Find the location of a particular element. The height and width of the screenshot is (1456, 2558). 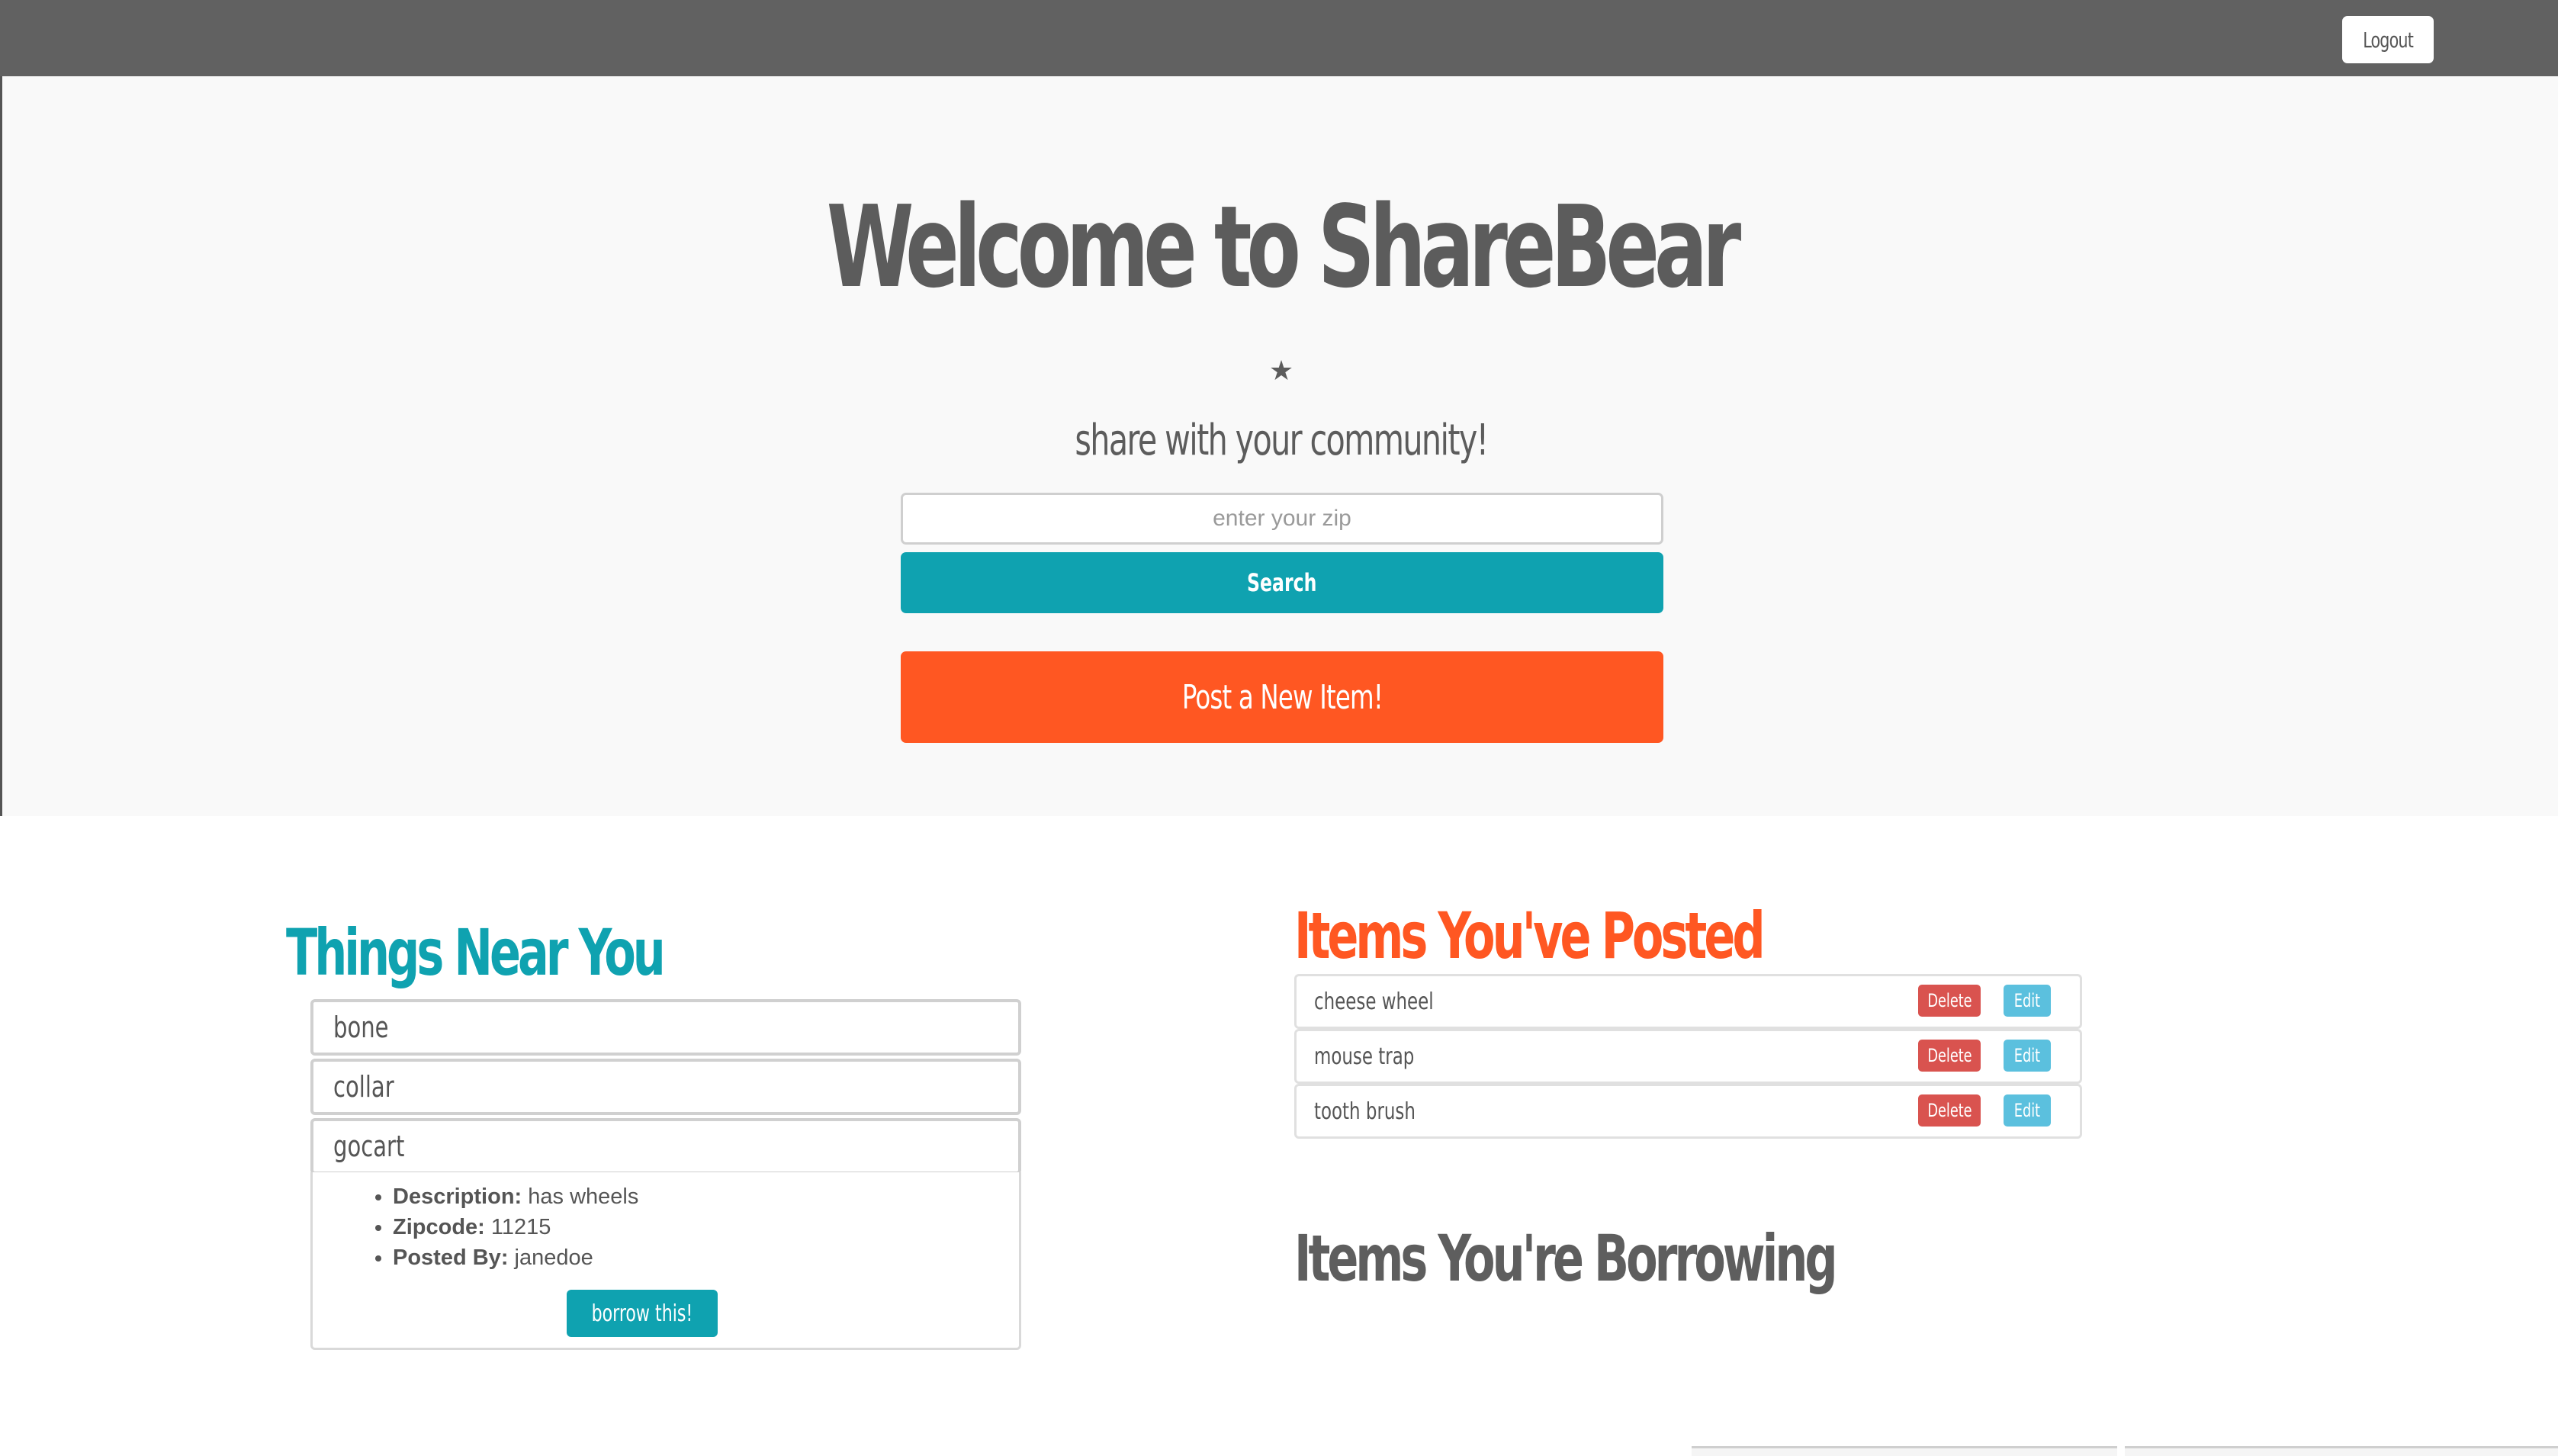

logout-button: Logout is located at coordinates (2388, 39).